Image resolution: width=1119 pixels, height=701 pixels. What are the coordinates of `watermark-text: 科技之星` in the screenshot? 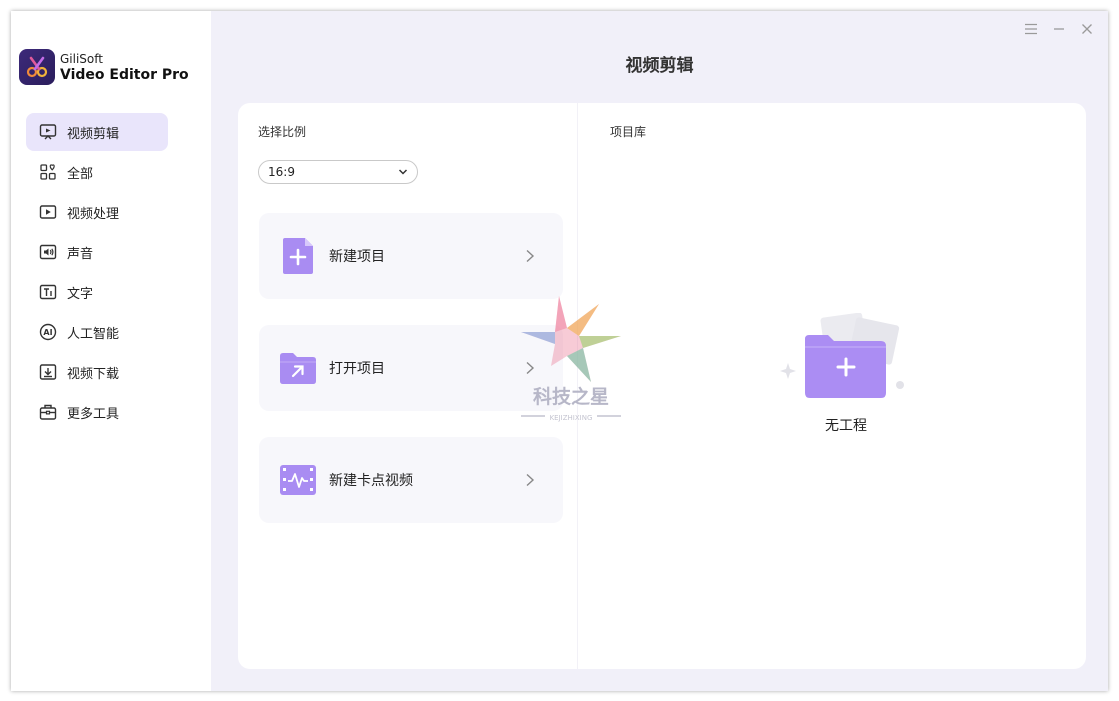 It's located at (571, 396).